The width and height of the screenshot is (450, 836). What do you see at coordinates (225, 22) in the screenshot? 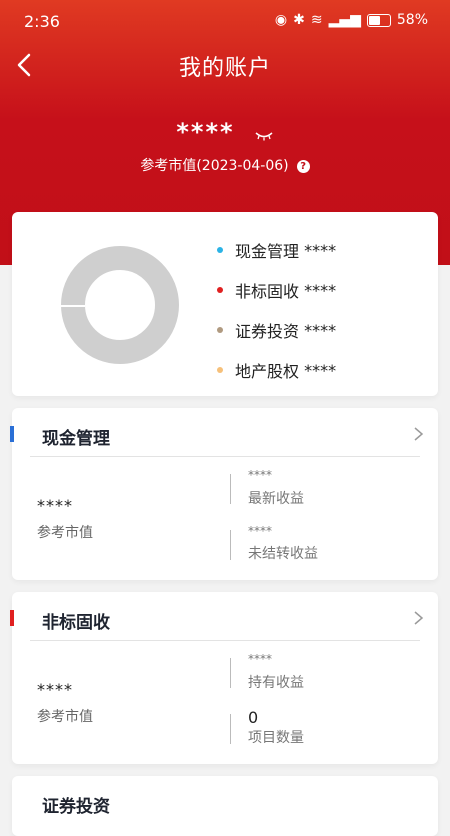
I see `status-bar: 2:36 ◉ ✱ ≋ ▂▄▆ 58%` at bounding box center [225, 22].